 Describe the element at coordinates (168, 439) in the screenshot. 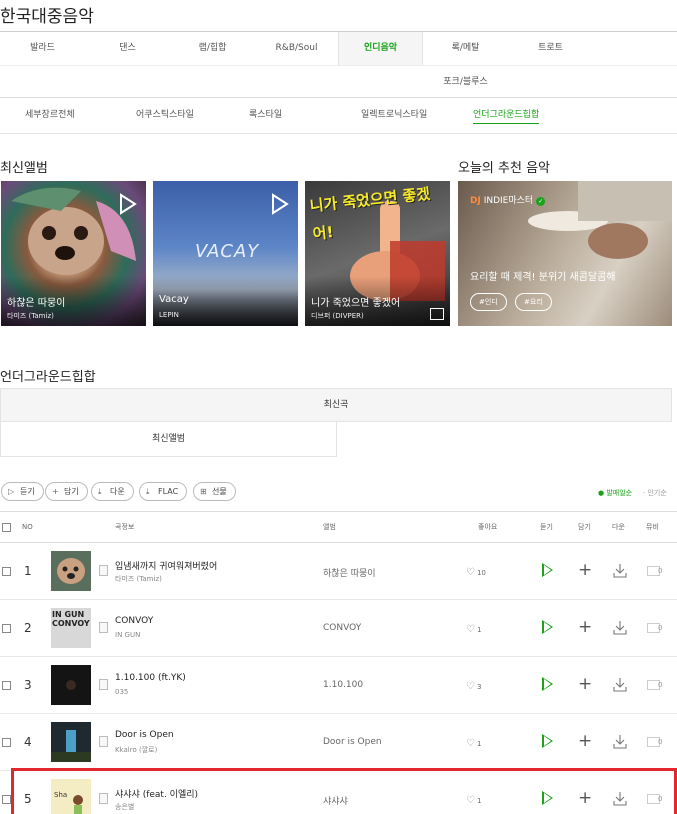

I see `tab-latest-albums: 최신앨범` at that location.